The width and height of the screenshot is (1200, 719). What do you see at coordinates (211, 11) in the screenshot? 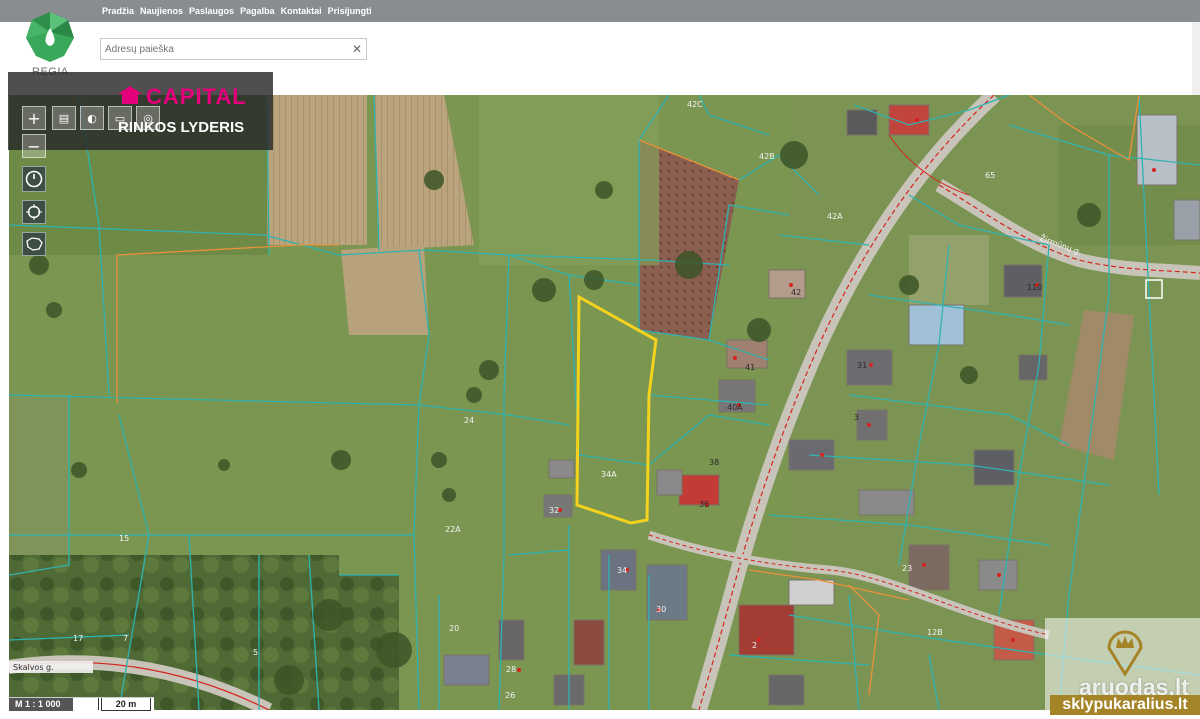
I see `nav-paslaugos: Paslaugos` at bounding box center [211, 11].